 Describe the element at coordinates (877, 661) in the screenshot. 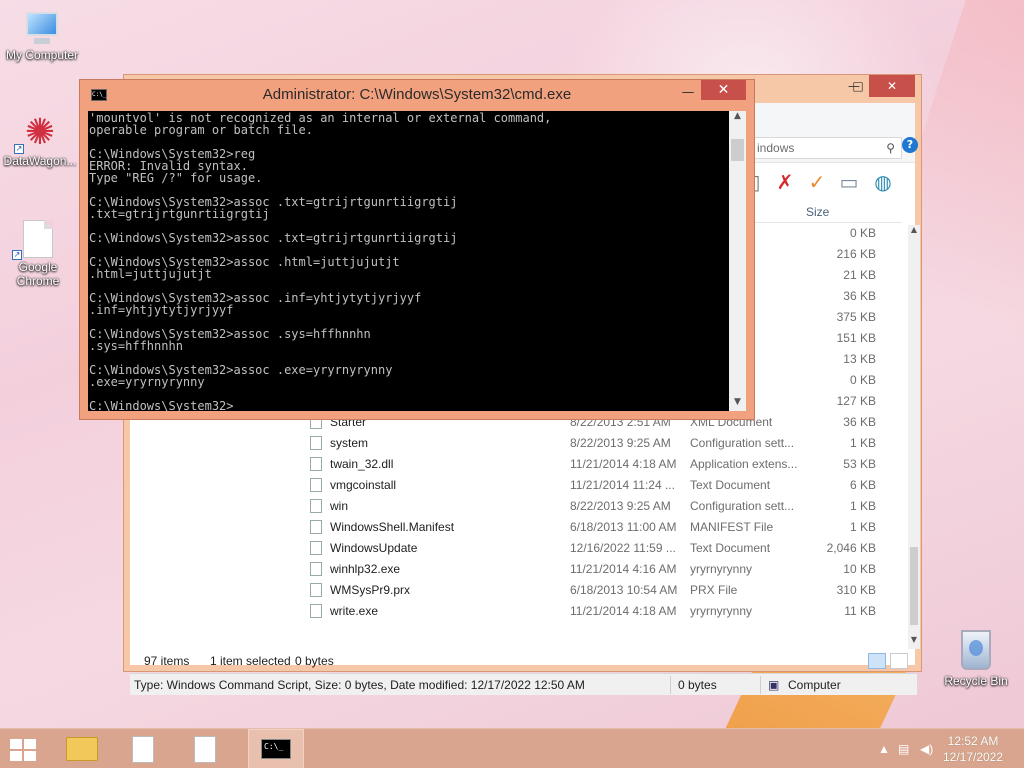

I see `details-view-icon` at that location.